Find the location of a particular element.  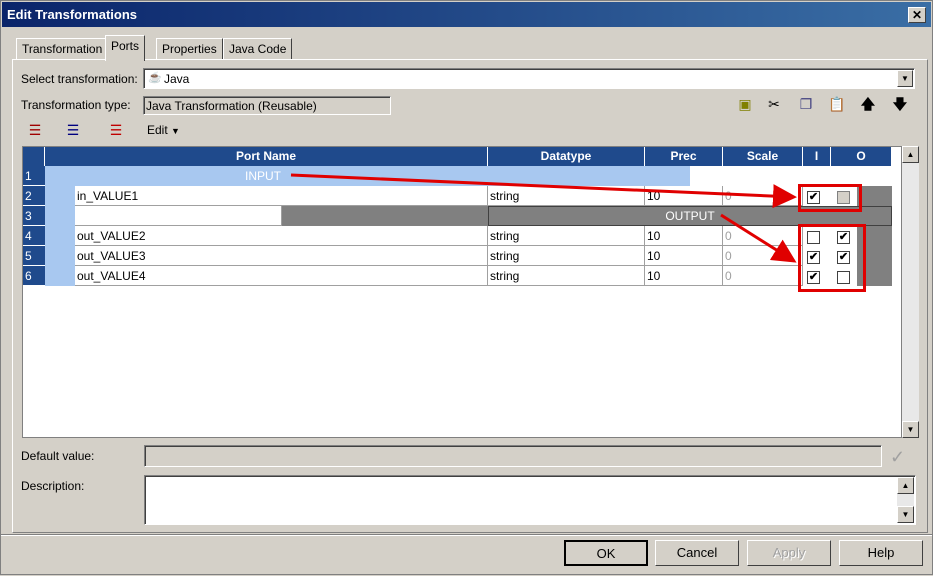

ok-button: OK is located at coordinates (606, 553).